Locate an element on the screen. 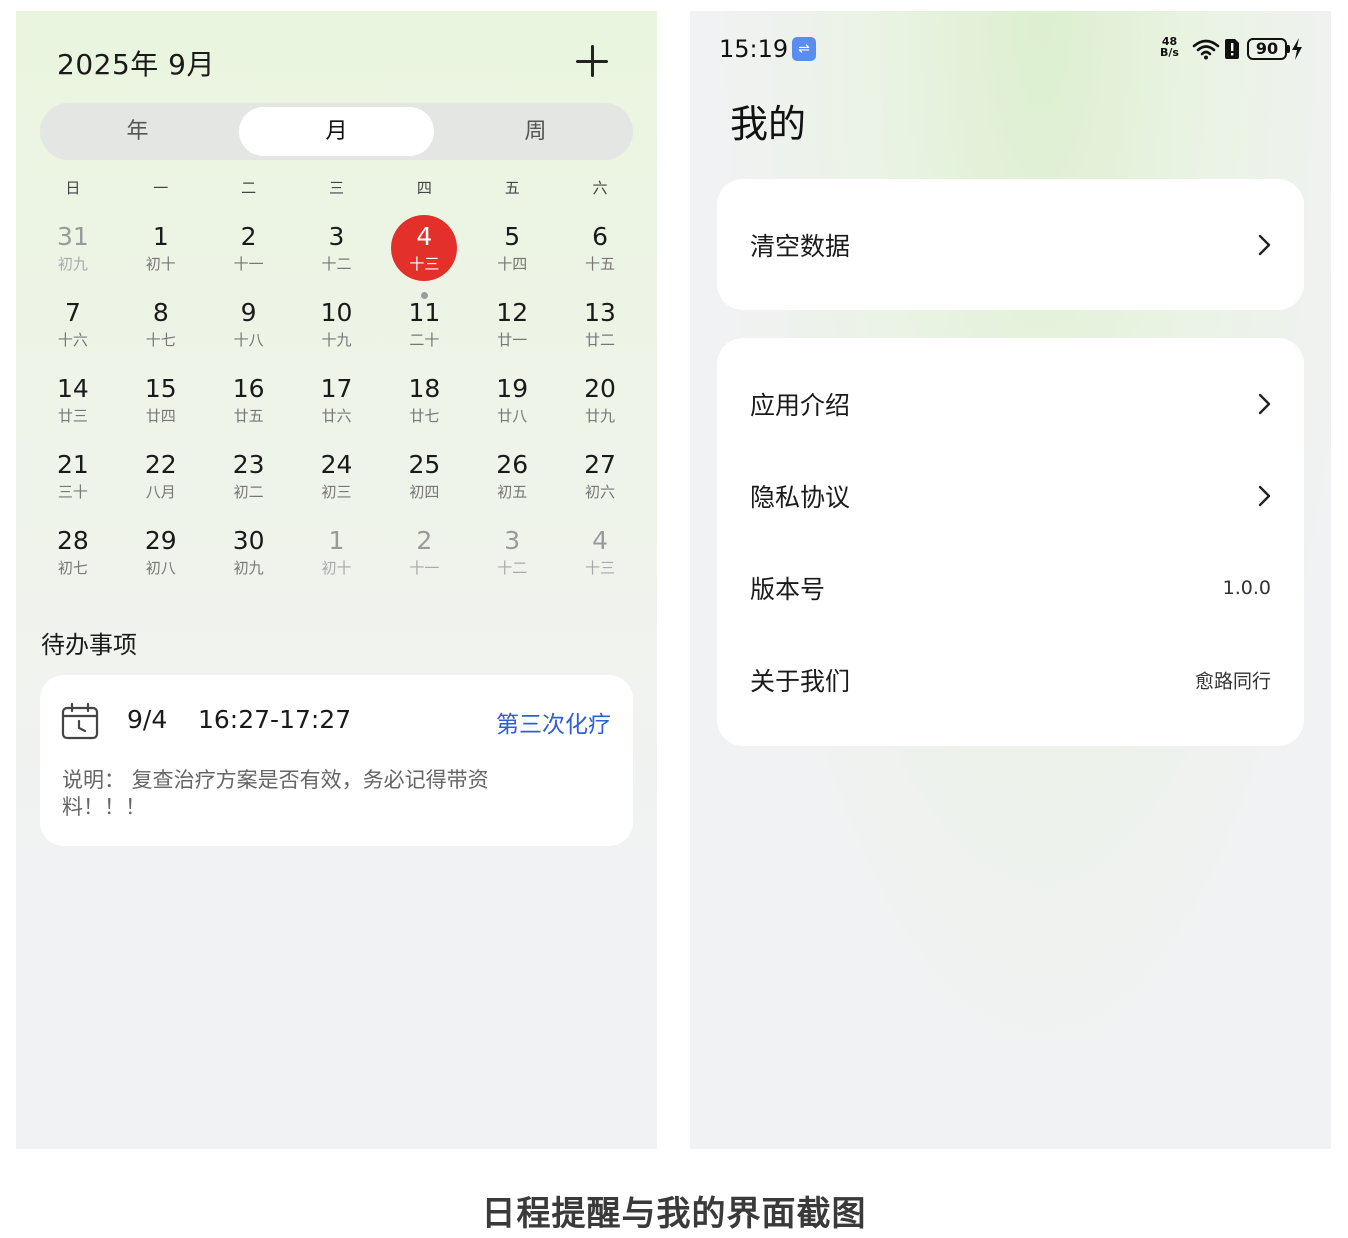 The height and width of the screenshot is (1238, 1348). lunar-date: 初七 is located at coordinates (72, 568).